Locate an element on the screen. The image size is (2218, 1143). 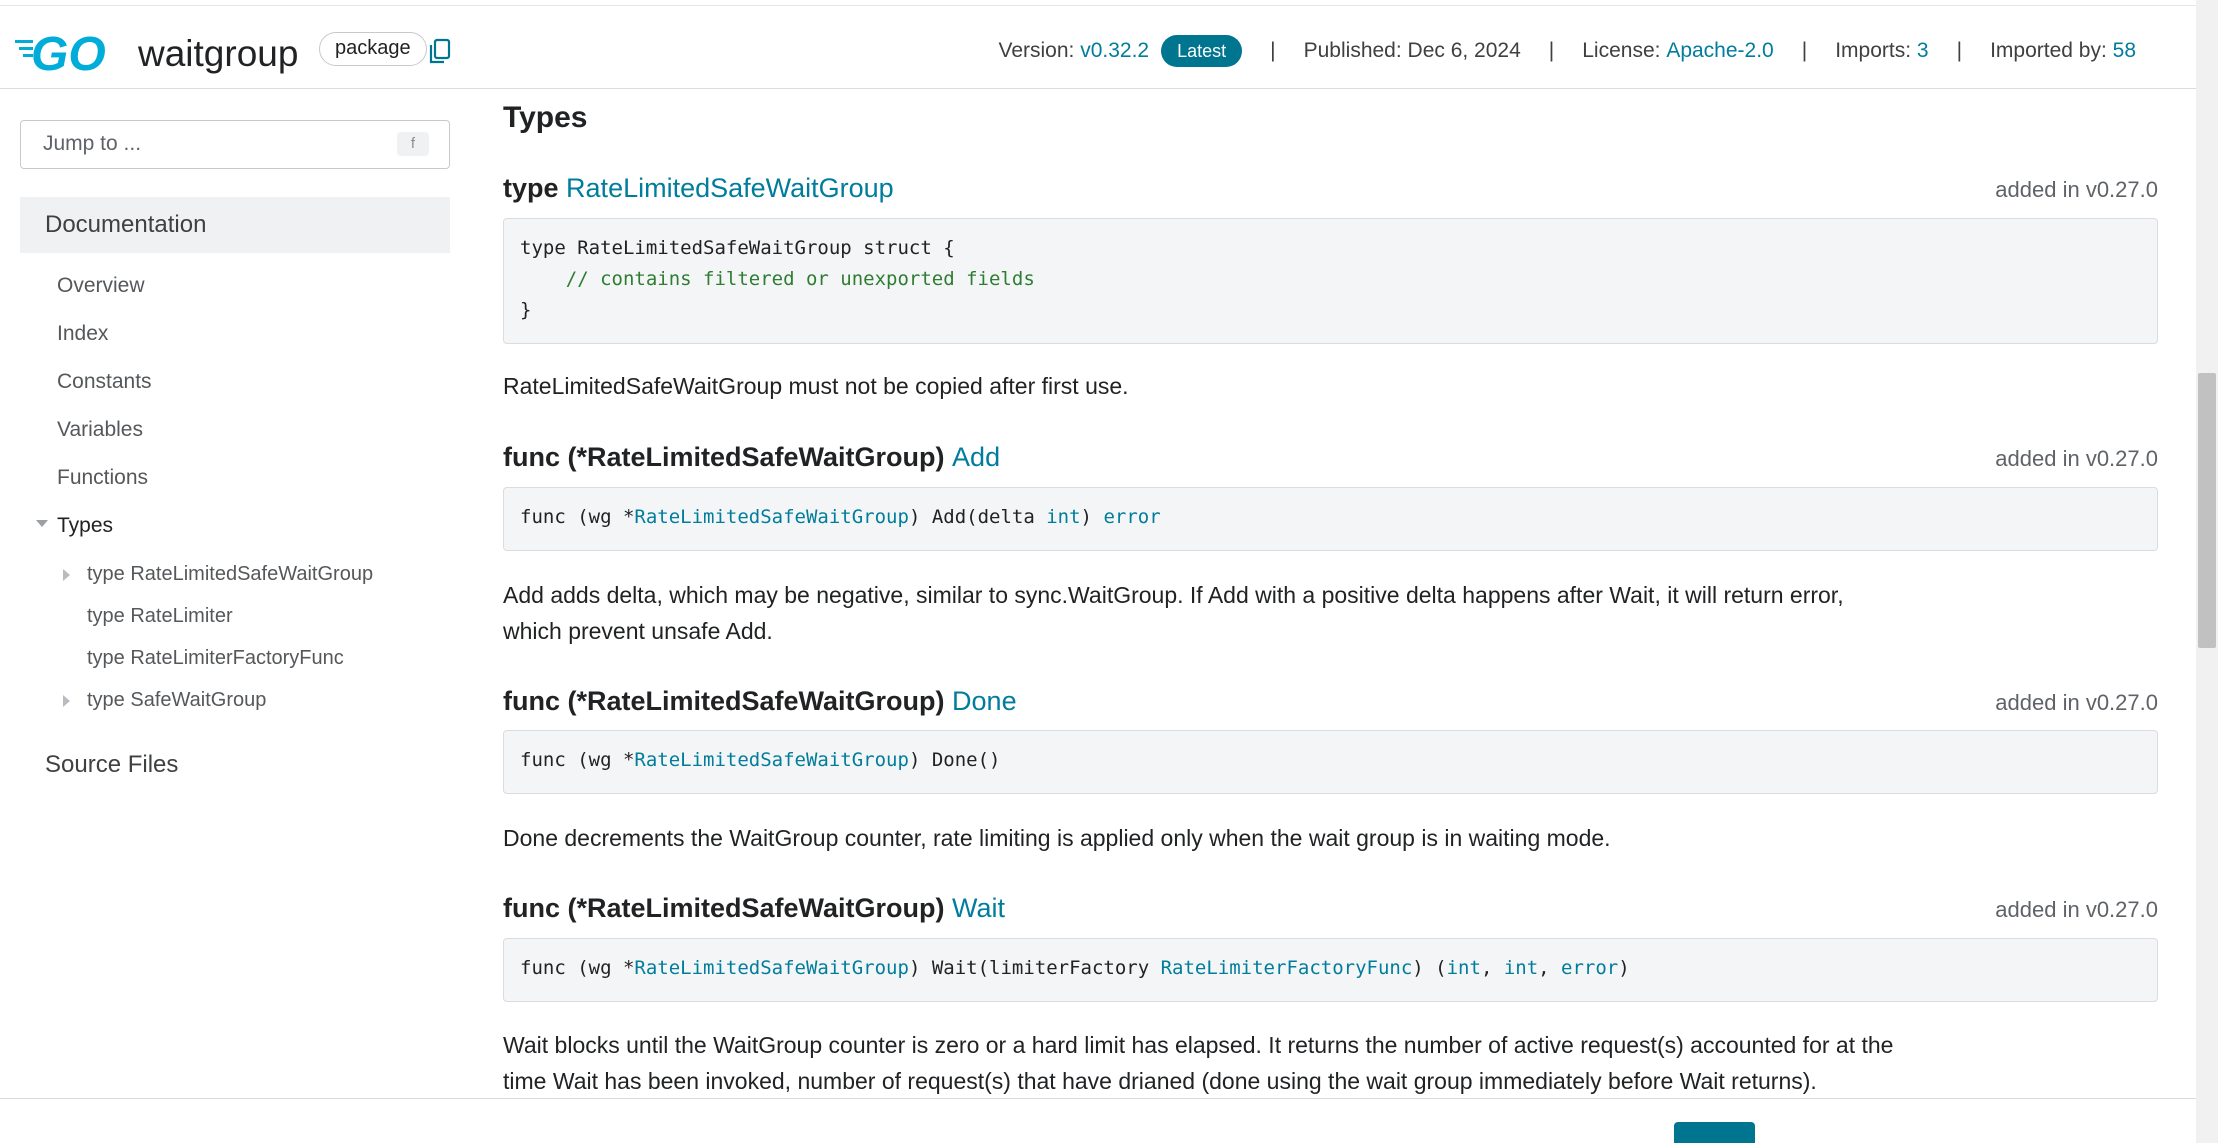
func-add-heading: func (*RateLimitedSafeWaitGroup) Add is located at coordinates (751, 457).